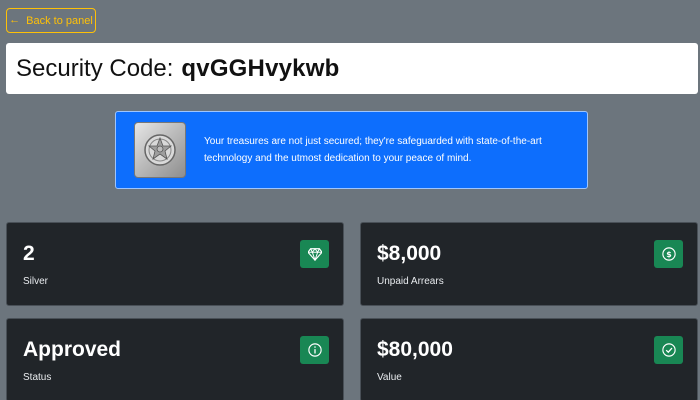 The image size is (700, 400). Describe the element at coordinates (36, 281) in the screenshot. I see `stat-label: Silver` at that location.